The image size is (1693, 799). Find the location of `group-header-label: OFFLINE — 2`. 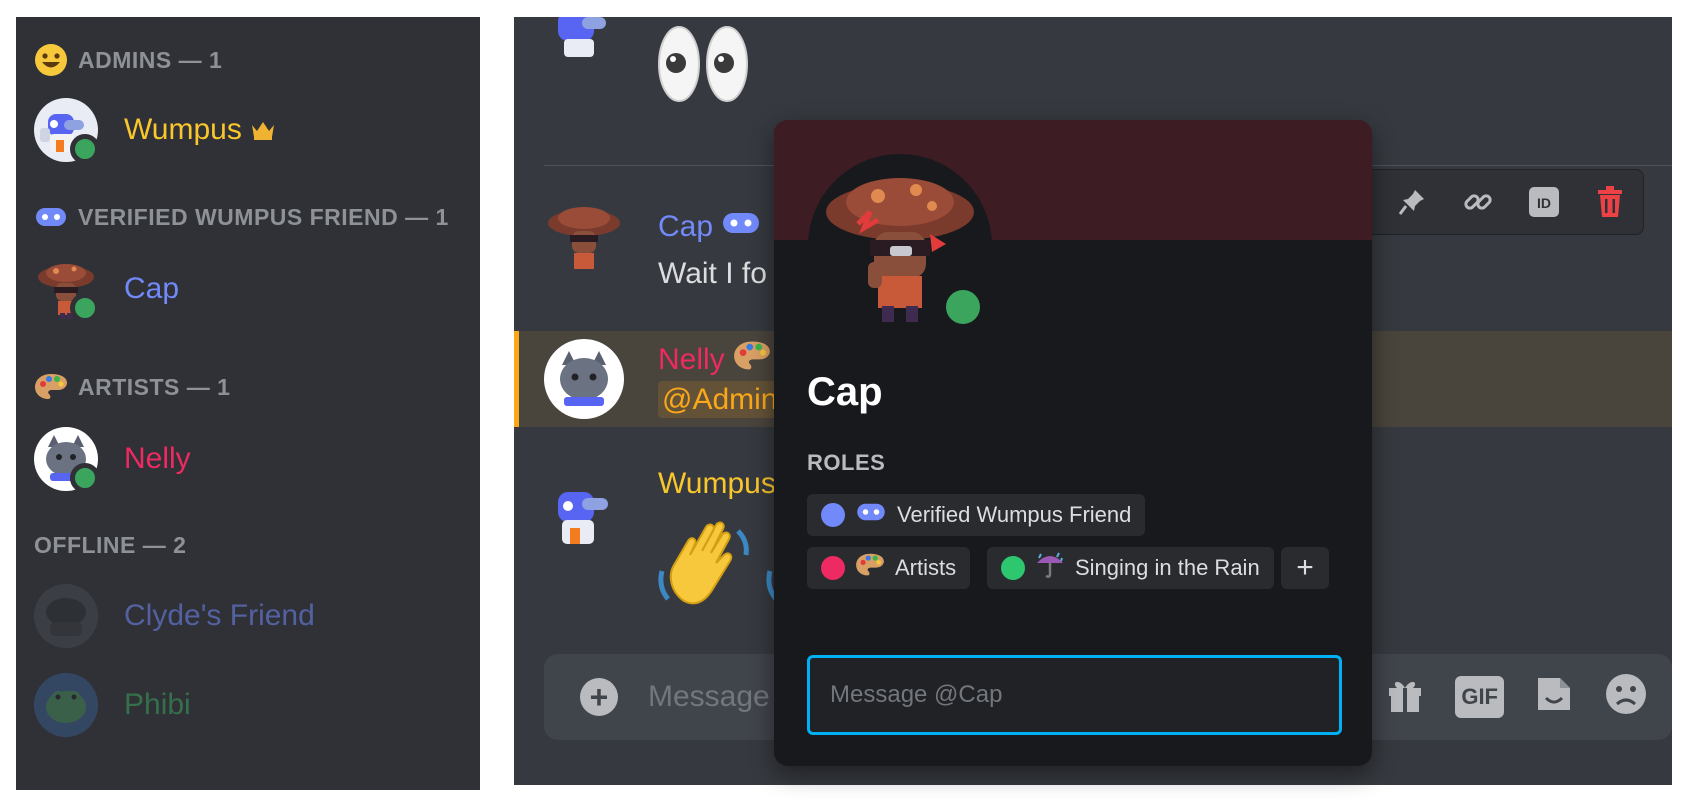

group-header-label: OFFLINE — 2 is located at coordinates (110, 544).